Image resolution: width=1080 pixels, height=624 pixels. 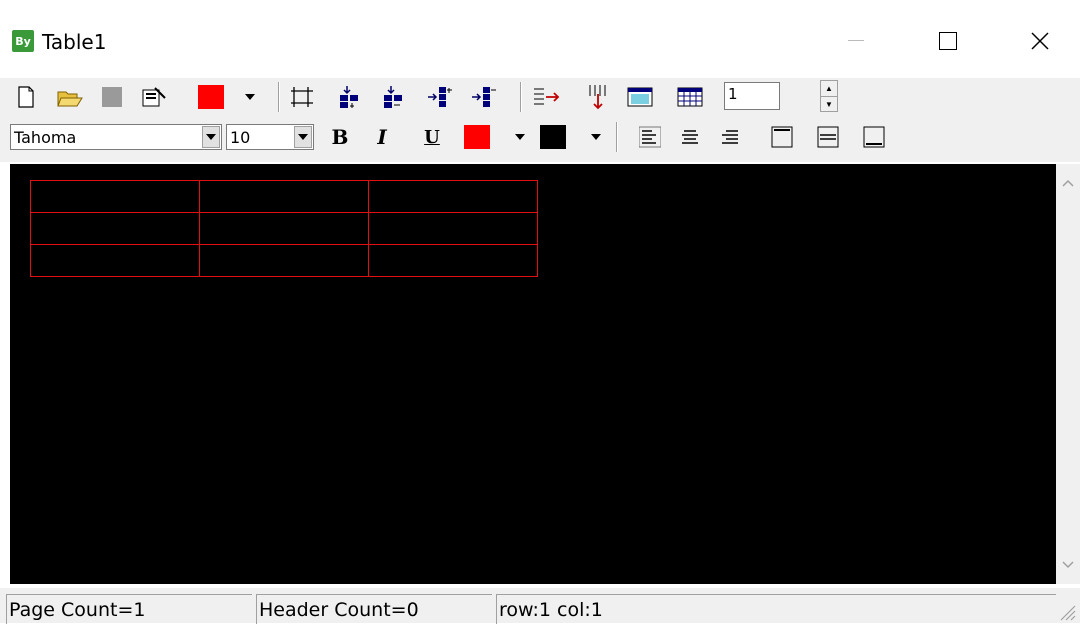 I want to click on font-color-dropdown, so click(x=520, y=137).